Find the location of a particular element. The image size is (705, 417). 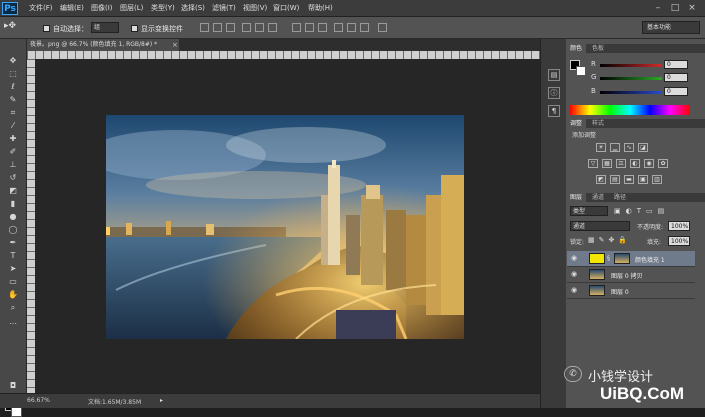

hue-sat-adjust-icon: ▦ is located at coordinates (607, 163).